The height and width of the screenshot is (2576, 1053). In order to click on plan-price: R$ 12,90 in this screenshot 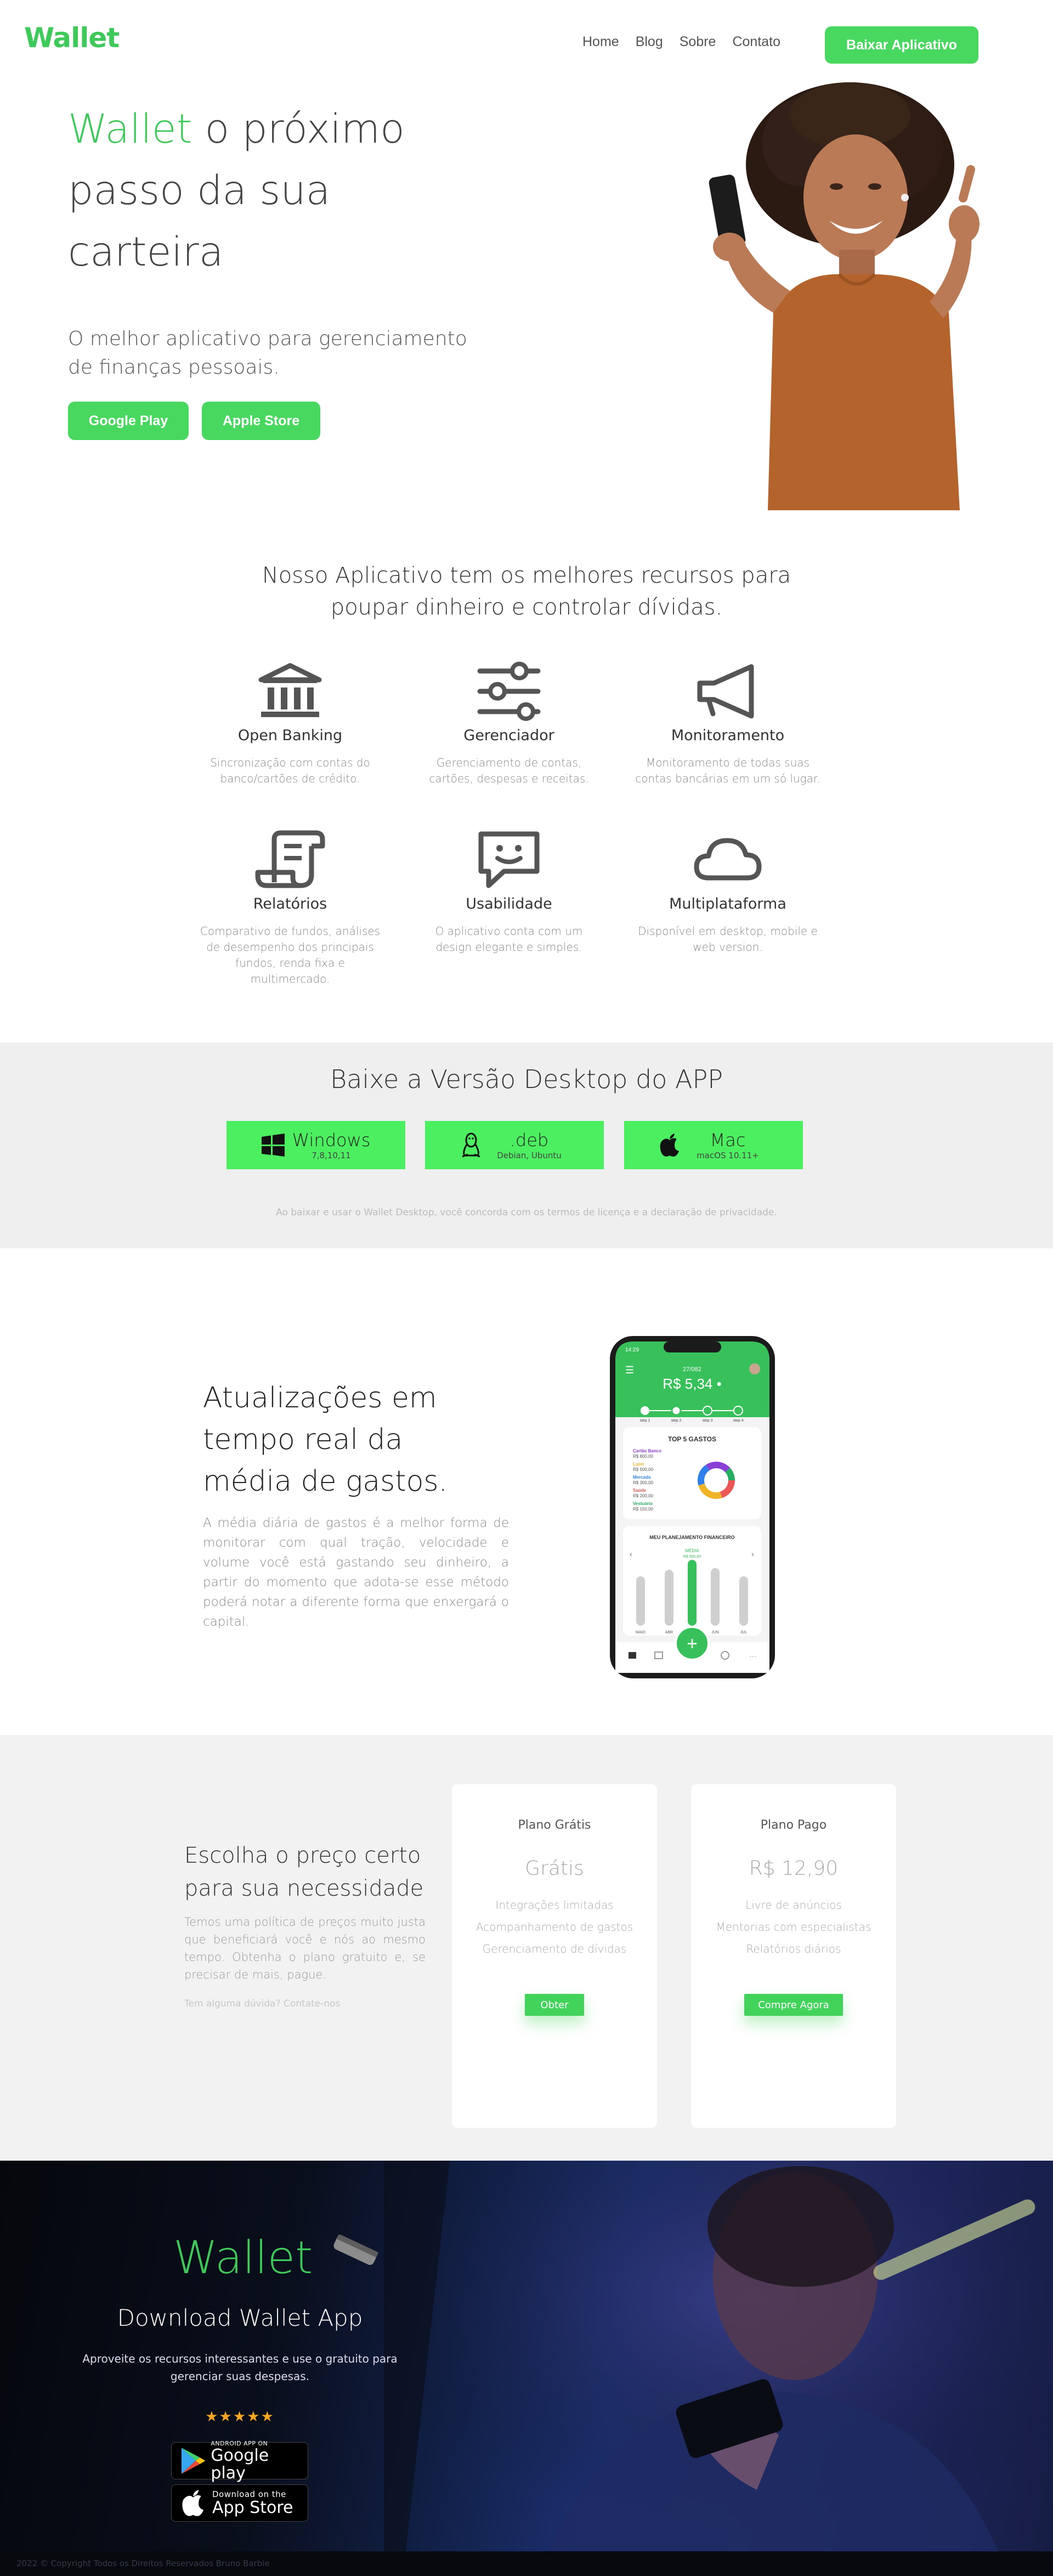, I will do `click(794, 1869)`.